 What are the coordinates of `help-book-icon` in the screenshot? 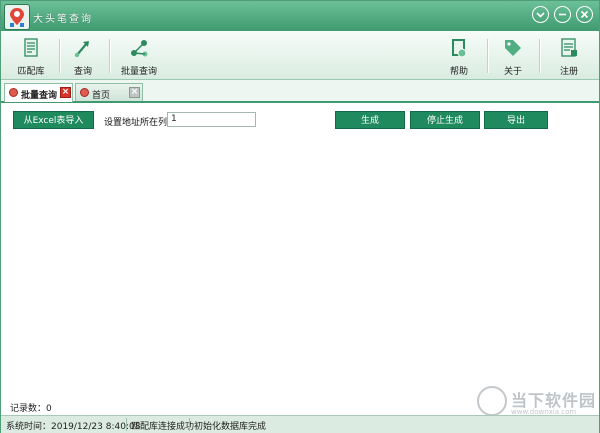 It's located at (459, 48).